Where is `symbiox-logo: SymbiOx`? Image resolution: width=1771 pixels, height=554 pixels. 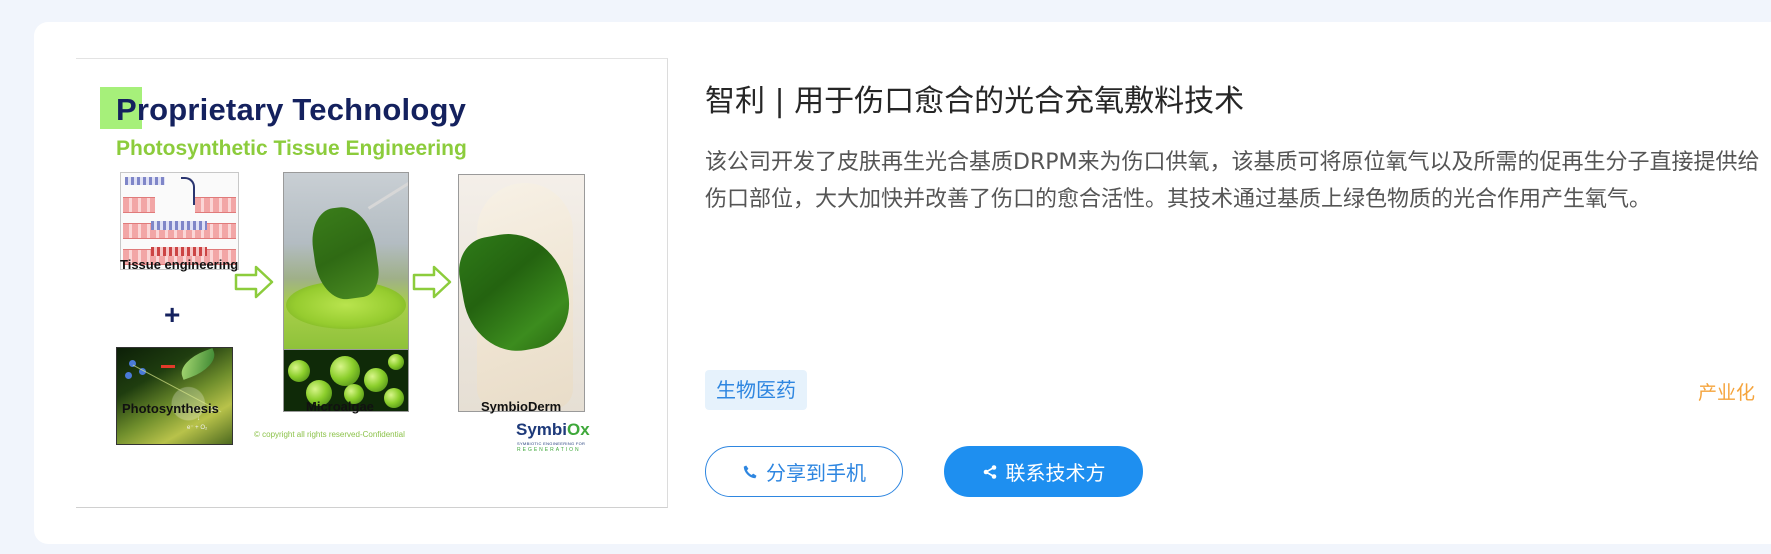
symbiox-logo: SymbiOx is located at coordinates (553, 429).